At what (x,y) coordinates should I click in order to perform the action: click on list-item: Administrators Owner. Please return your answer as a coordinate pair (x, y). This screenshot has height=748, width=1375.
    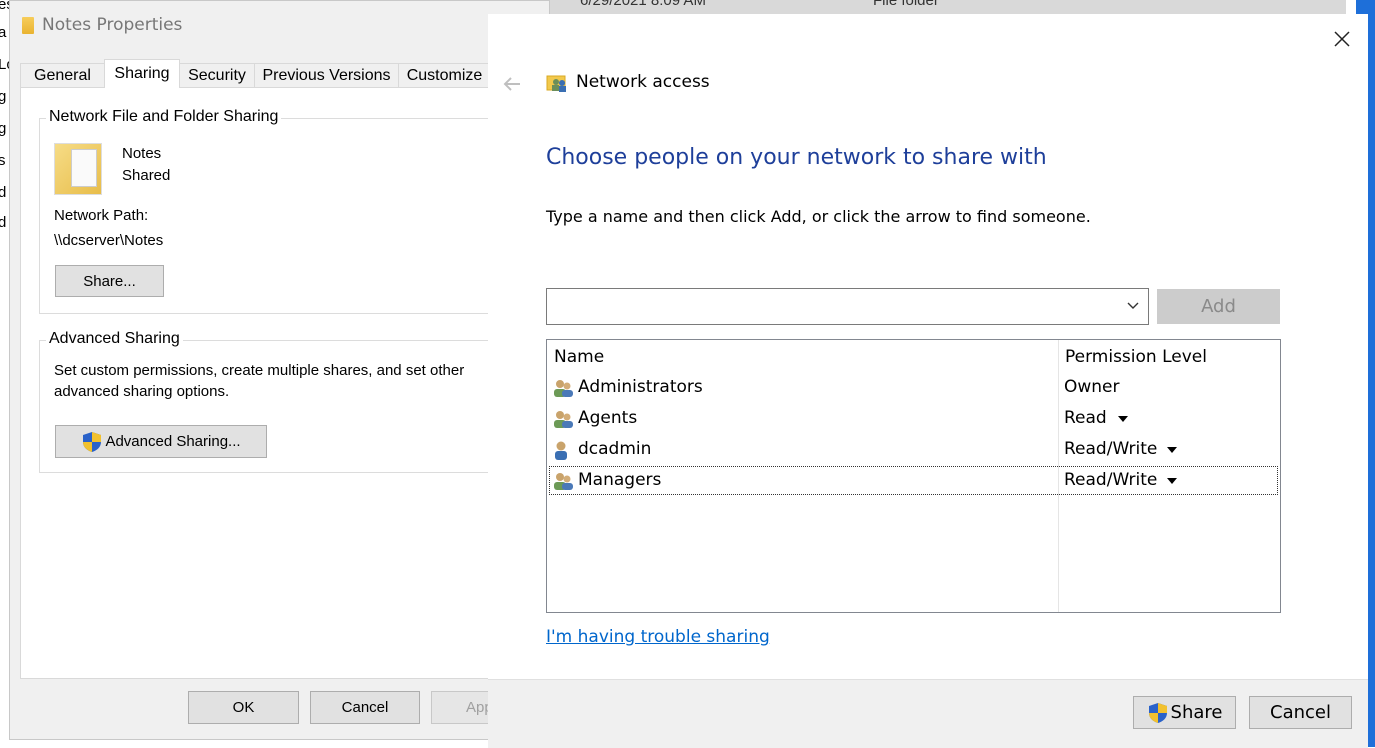
    Looking at the image, I should click on (913, 387).